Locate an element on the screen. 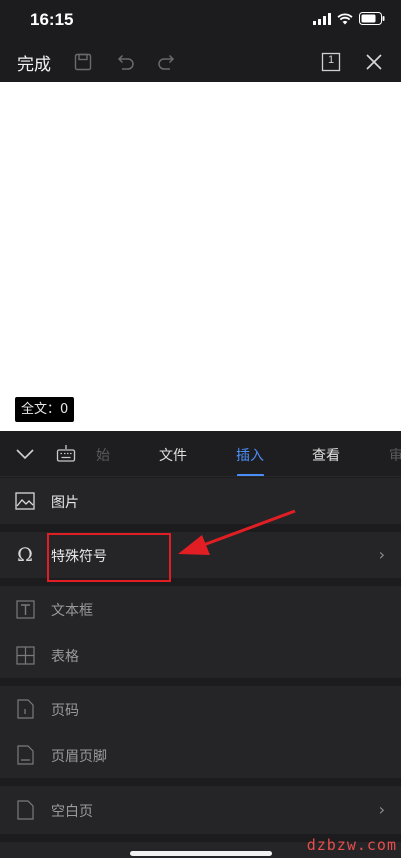  tab-insert: 插入 is located at coordinates (250, 455).